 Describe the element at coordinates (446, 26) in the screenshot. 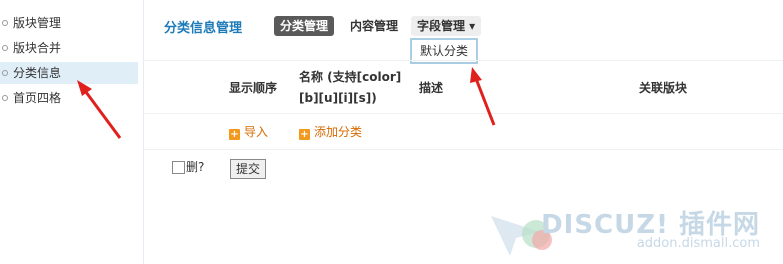

I see `tab-field-manage: 字段管理 ▾` at that location.